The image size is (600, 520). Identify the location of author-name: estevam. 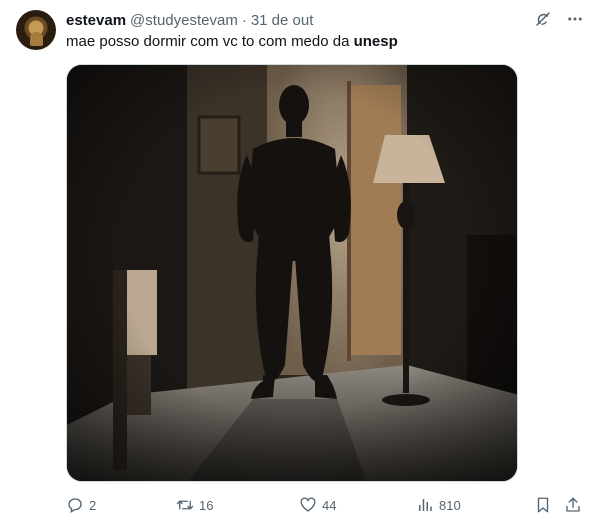
(96, 20).